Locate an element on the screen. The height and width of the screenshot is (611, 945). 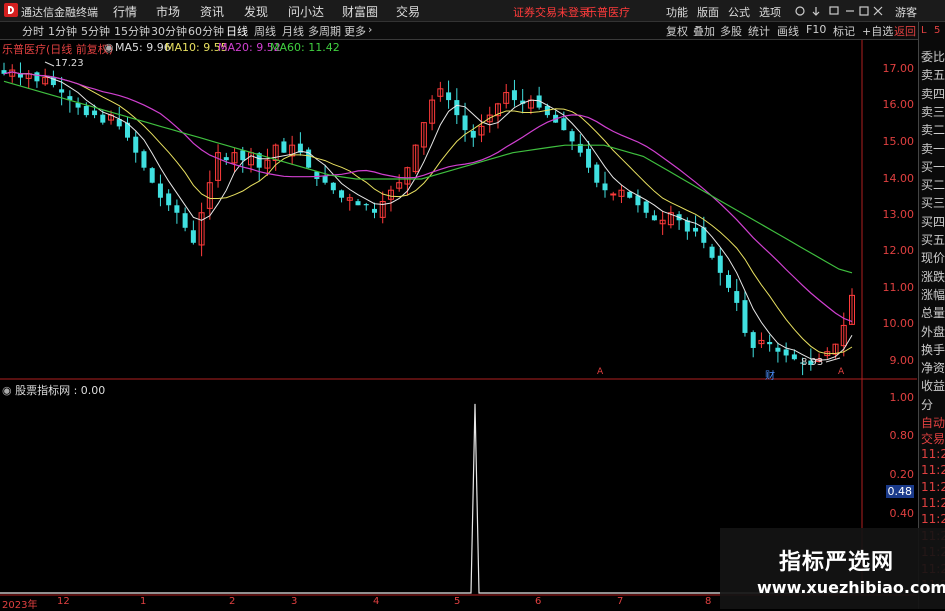
side-item: 卖四 is located at coordinates (933, 93).